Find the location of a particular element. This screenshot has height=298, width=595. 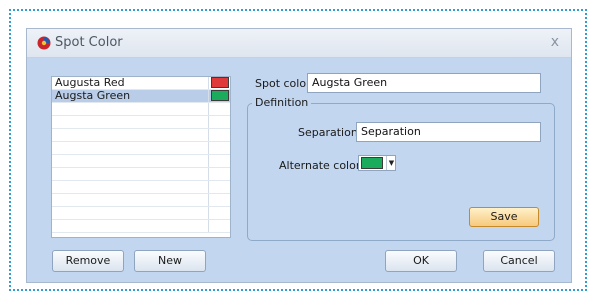

separation-input: Separation is located at coordinates (448, 132).